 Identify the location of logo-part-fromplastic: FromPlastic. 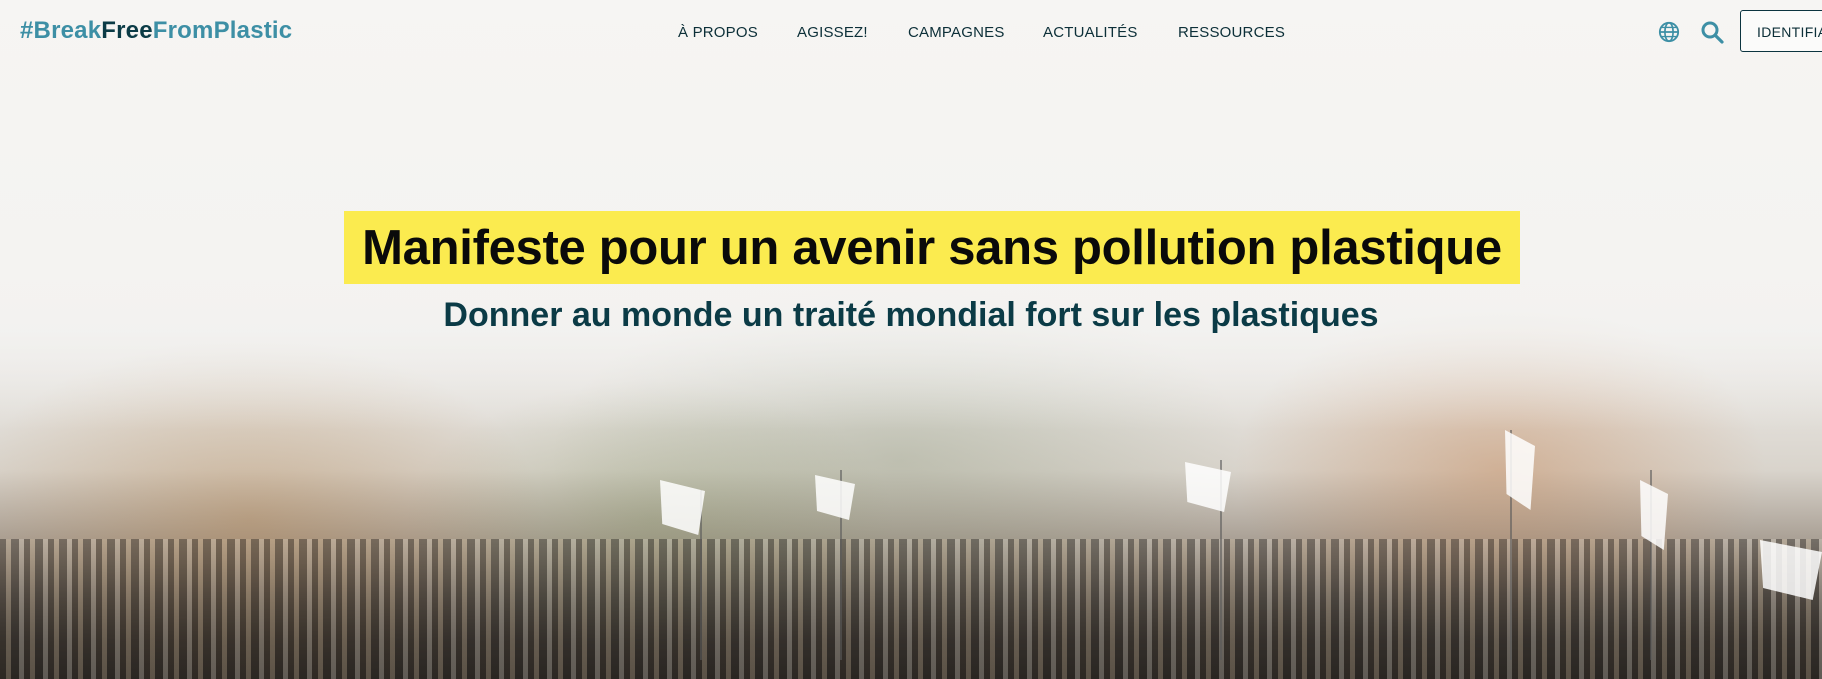
(222, 30).